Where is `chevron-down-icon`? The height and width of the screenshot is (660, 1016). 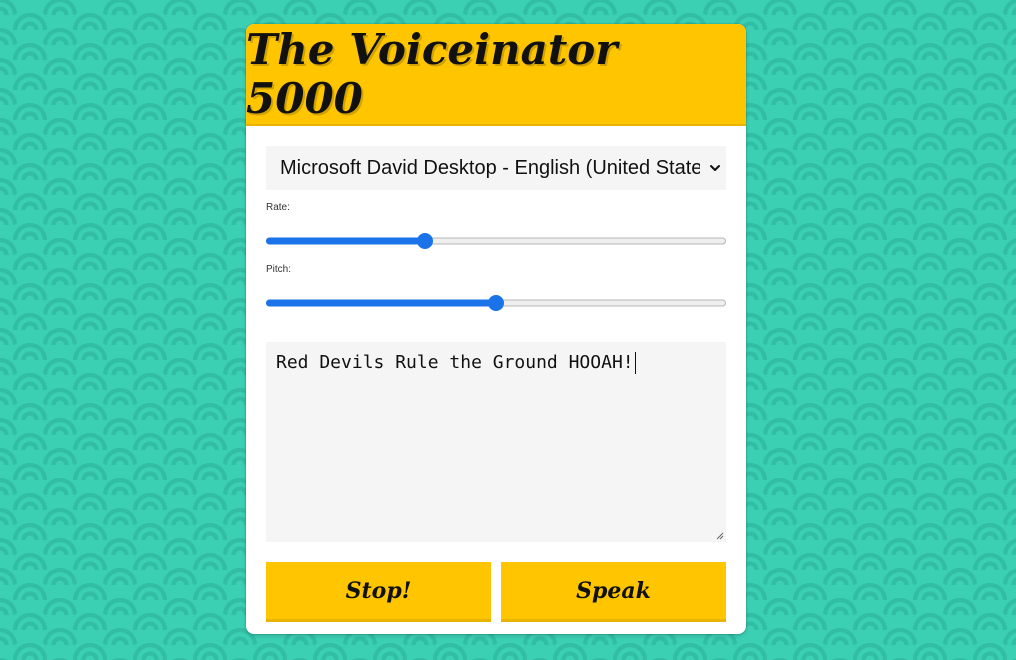
chevron-down-icon is located at coordinates (715, 168).